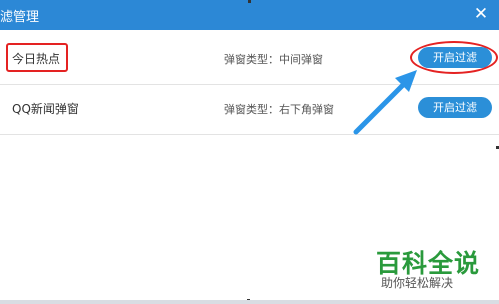 The width and height of the screenshot is (499, 304). I want to click on watermark-tagline: 助你轻松解决, so click(417, 283).